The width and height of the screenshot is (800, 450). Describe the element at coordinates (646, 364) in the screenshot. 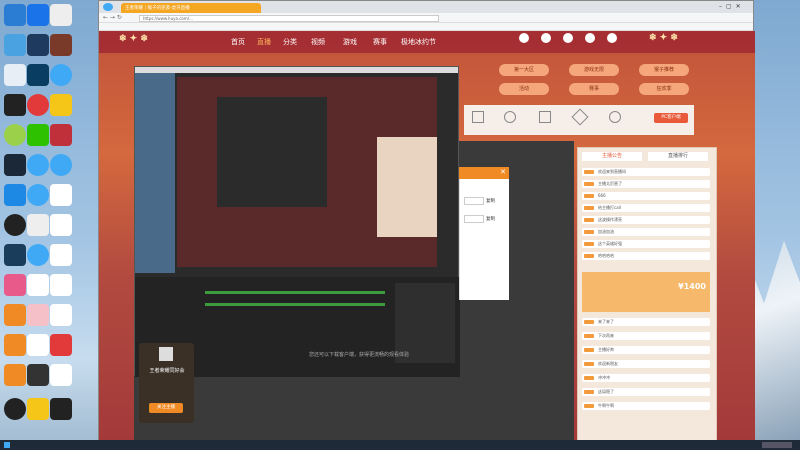

I see `chat-message: 欢迎新朋友` at that location.